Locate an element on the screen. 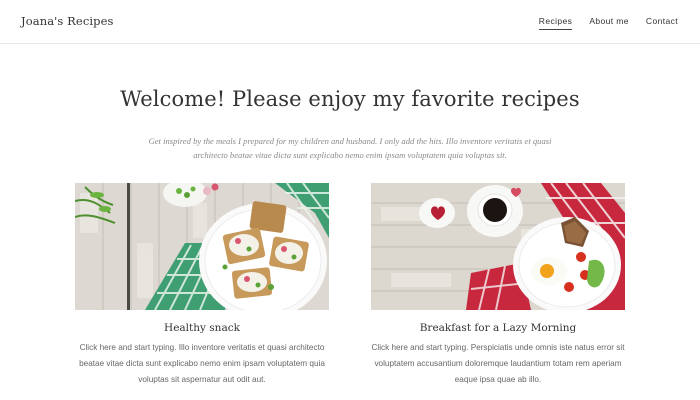 Image resolution: width=700 pixels, height=400 pixels. recipe-title: Breakfast for a Lazy Morning is located at coordinates (498, 328).